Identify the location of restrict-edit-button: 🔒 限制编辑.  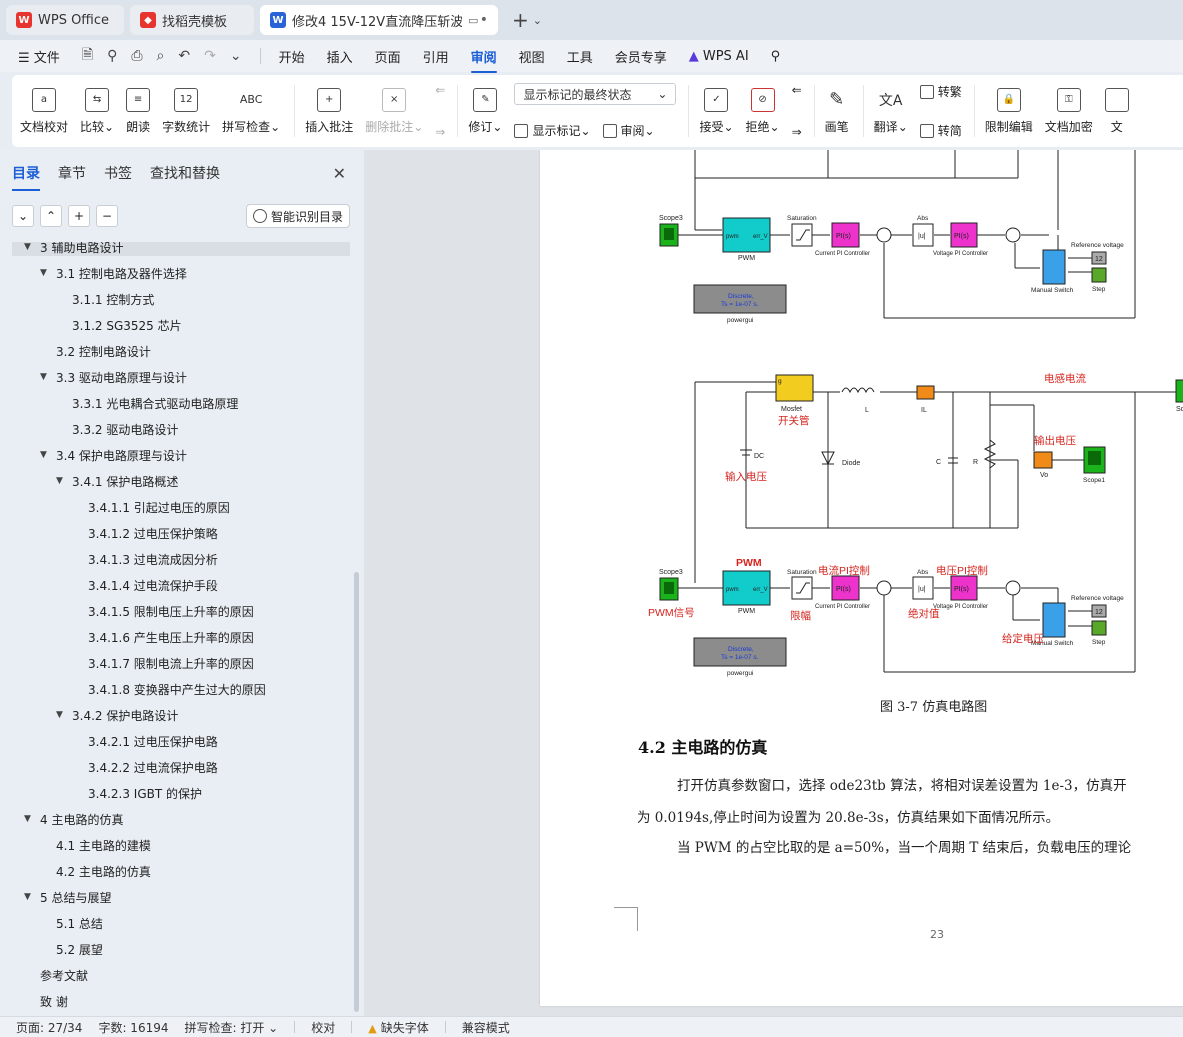
(1009, 111).